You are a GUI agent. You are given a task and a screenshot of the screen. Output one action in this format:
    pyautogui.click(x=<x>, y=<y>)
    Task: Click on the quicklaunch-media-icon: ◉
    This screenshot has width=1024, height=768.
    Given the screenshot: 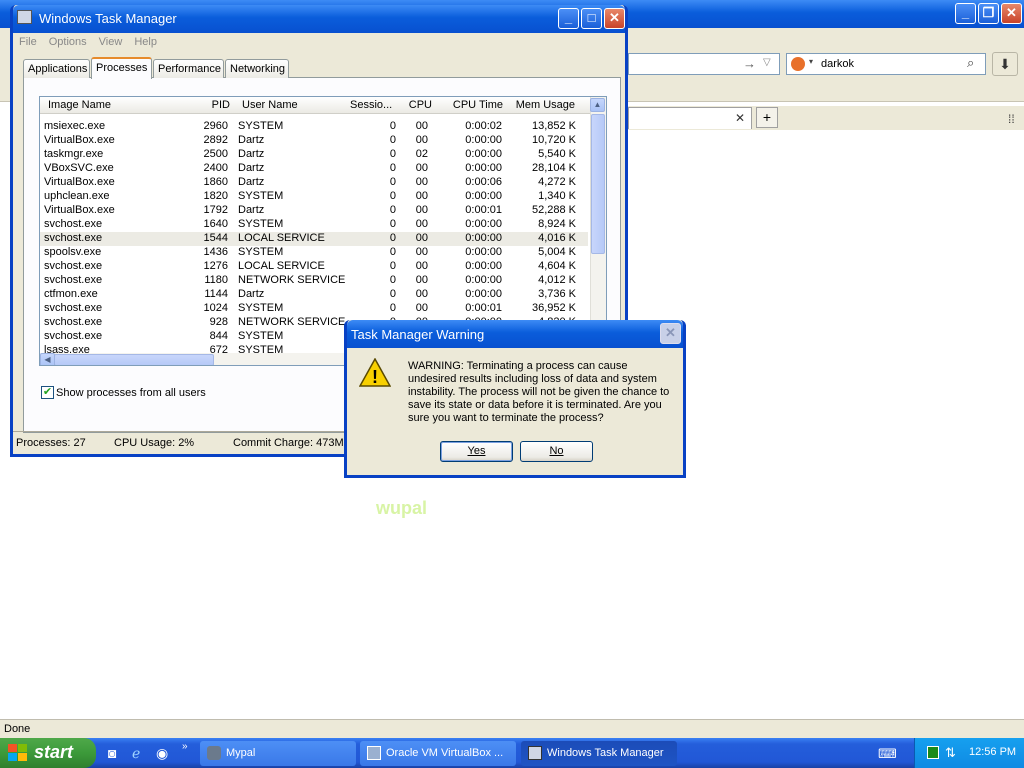 What is the action you would take?
    pyautogui.click(x=162, y=753)
    